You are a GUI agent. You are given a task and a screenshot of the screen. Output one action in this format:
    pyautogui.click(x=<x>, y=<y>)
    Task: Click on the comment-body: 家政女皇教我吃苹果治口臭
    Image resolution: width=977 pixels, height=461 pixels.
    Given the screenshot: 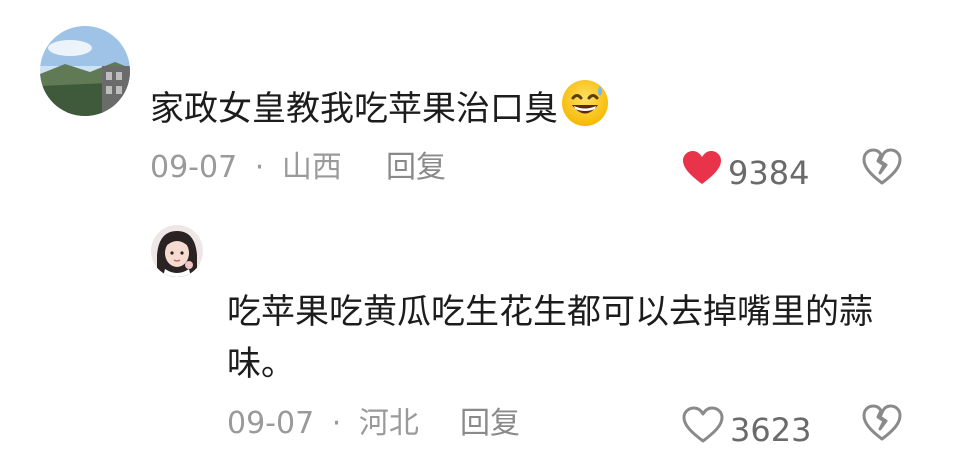 What is the action you would take?
    pyautogui.click(x=530, y=110)
    